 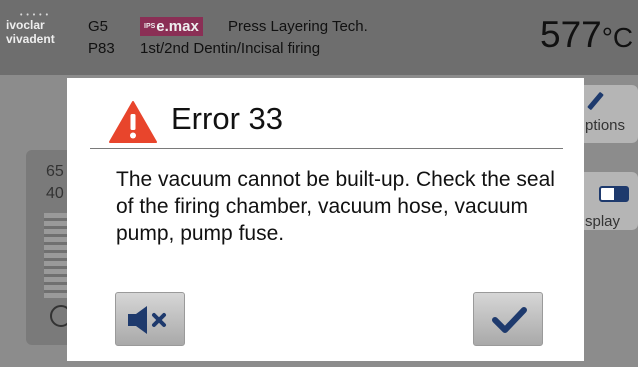 What do you see at coordinates (617, 37) in the screenshot?
I see `temperature-unit: °C` at bounding box center [617, 37].